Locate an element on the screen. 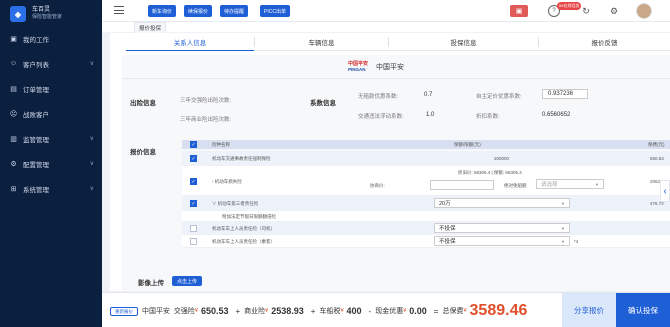 The image size is (670, 327). sidebar-item-customers: ☺ 客户列表 ∨ is located at coordinates (51, 63).